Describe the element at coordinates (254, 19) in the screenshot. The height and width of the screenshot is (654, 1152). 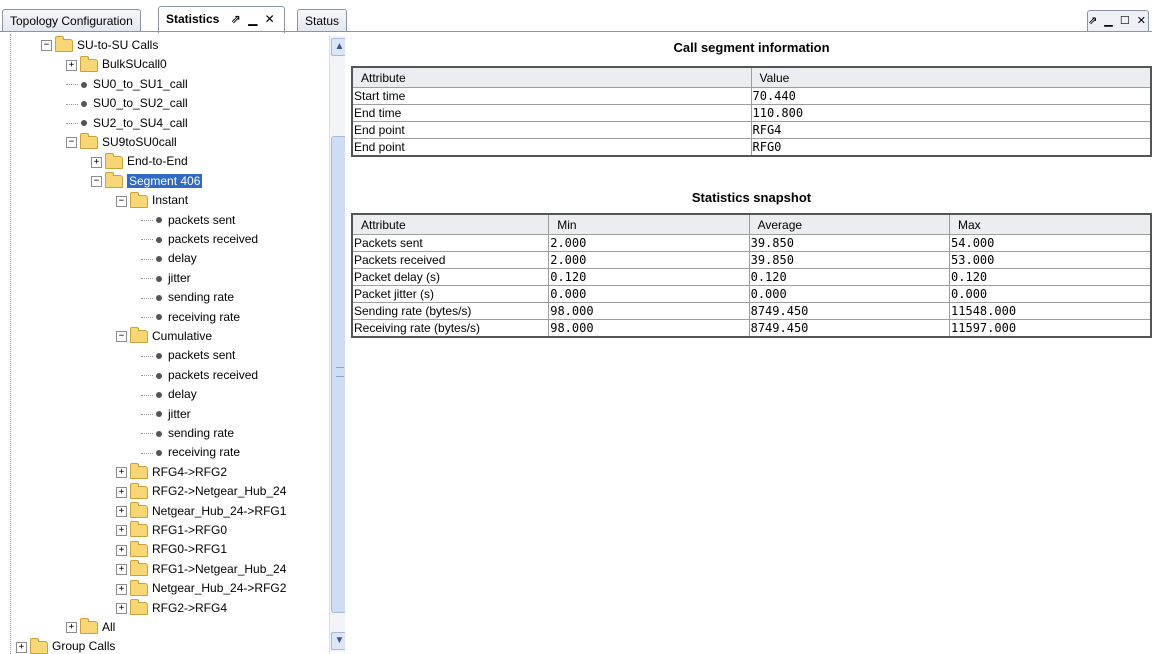
I see `tab-controls: ⇗ ▁ ✕` at that location.